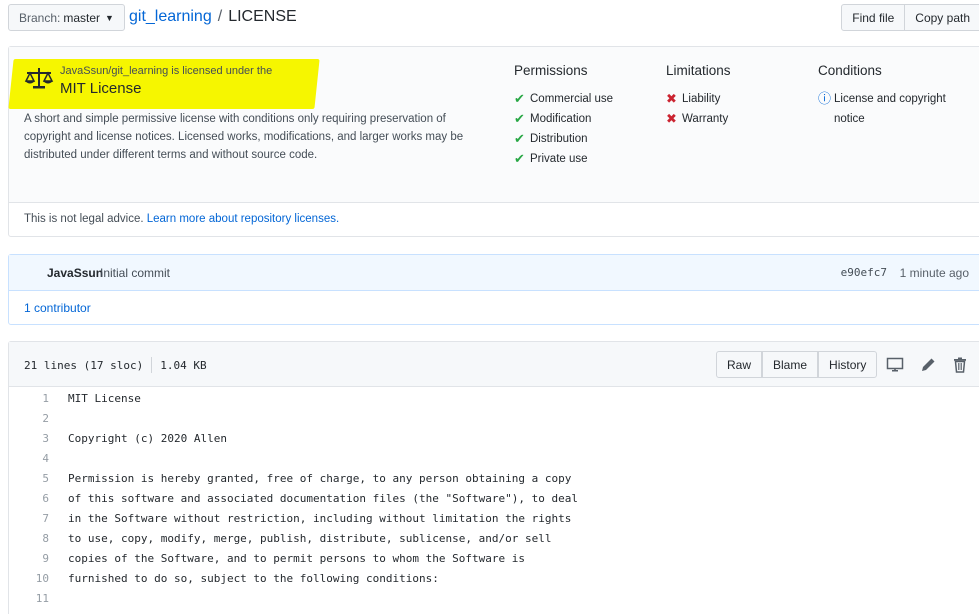  Describe the element at coordinates (75, 273) in the screenshot. I see `commit-author-link: JavaSsun` at that location.